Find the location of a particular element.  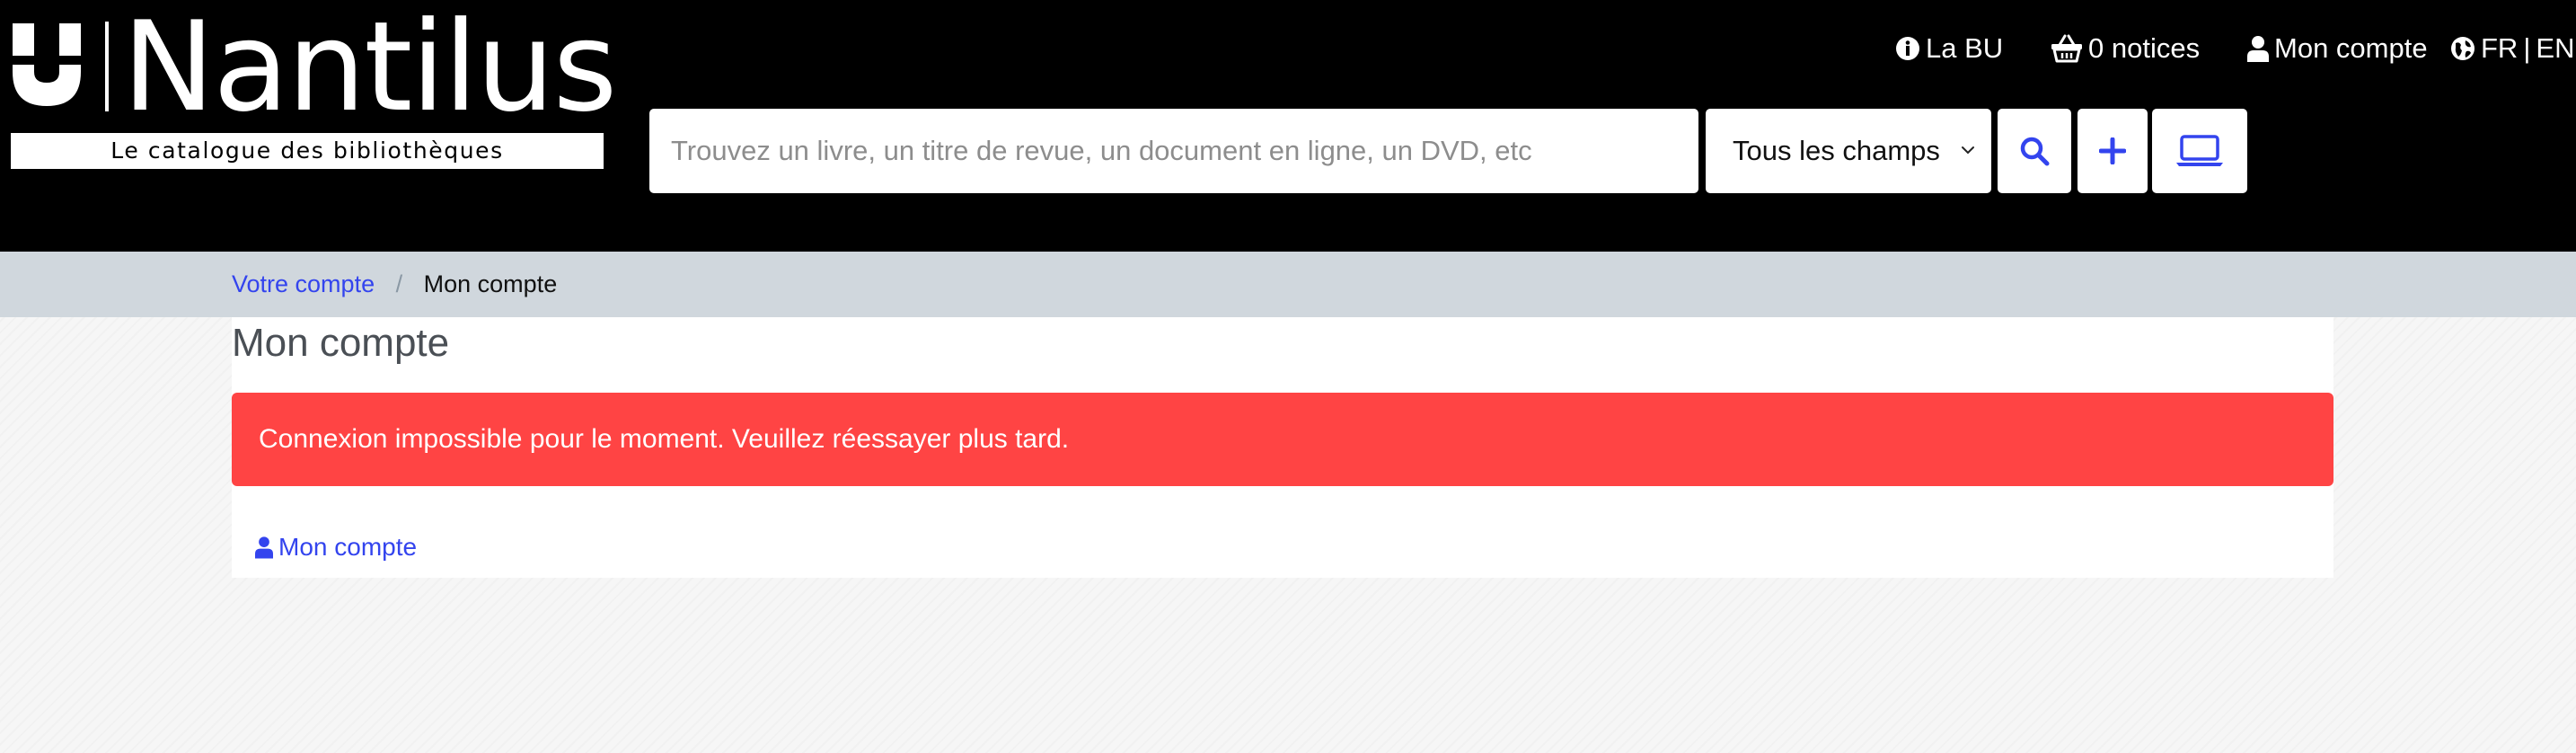

online-resources-button is located at coordinates (2199, 151).